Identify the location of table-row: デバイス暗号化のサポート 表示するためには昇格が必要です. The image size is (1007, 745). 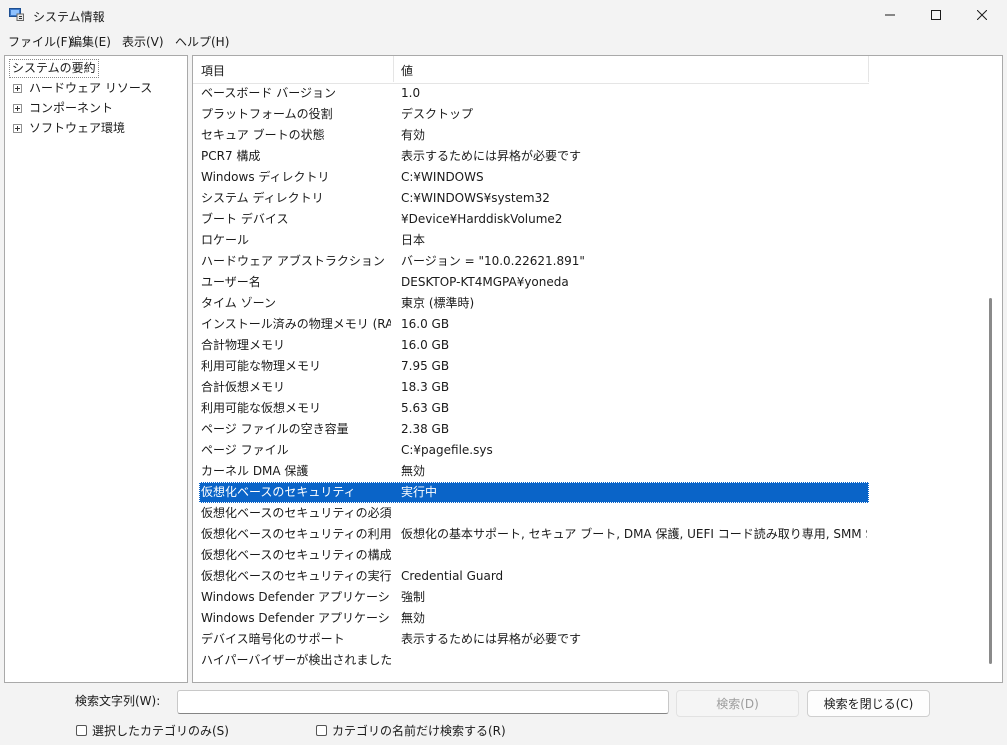
(534, 639).